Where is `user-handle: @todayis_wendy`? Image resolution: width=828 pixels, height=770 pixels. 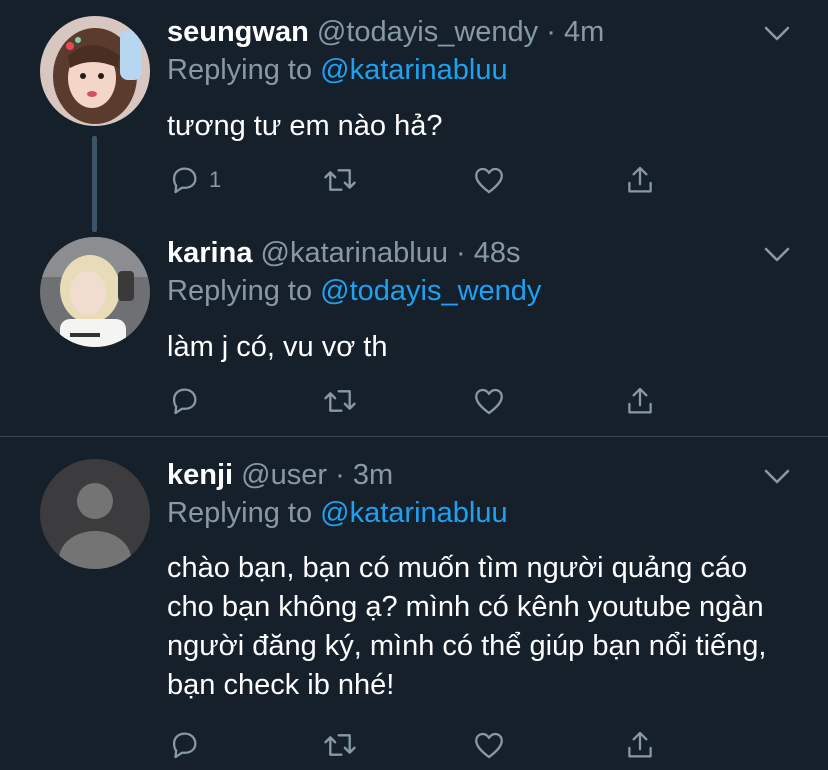 user-handle: @todayis_wendy is located at coordinates (427, 32).